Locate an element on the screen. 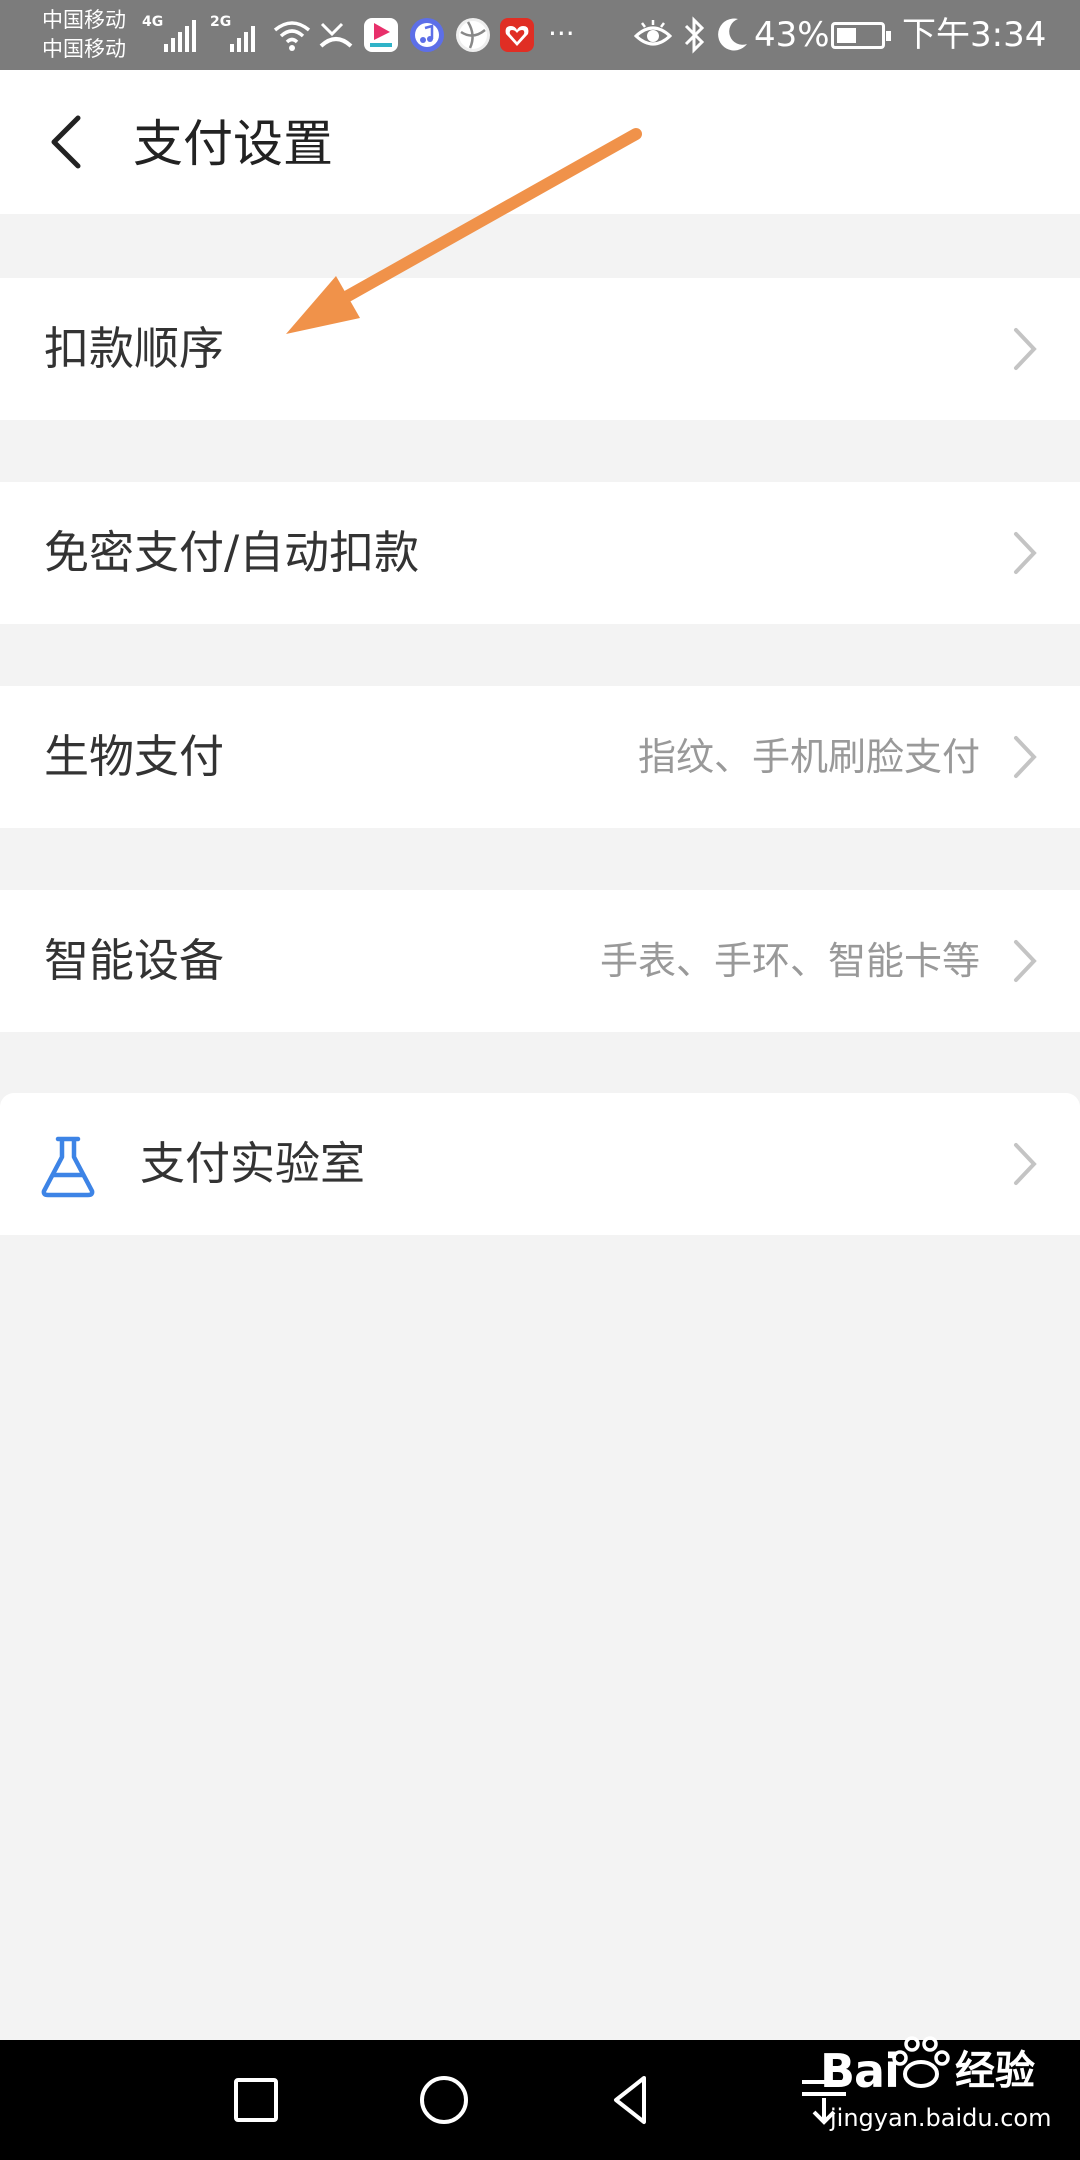 Image resolution: width=1080 pixels, height=2160 pixels. recents-square-icon is located at coordinates (256, 2100).